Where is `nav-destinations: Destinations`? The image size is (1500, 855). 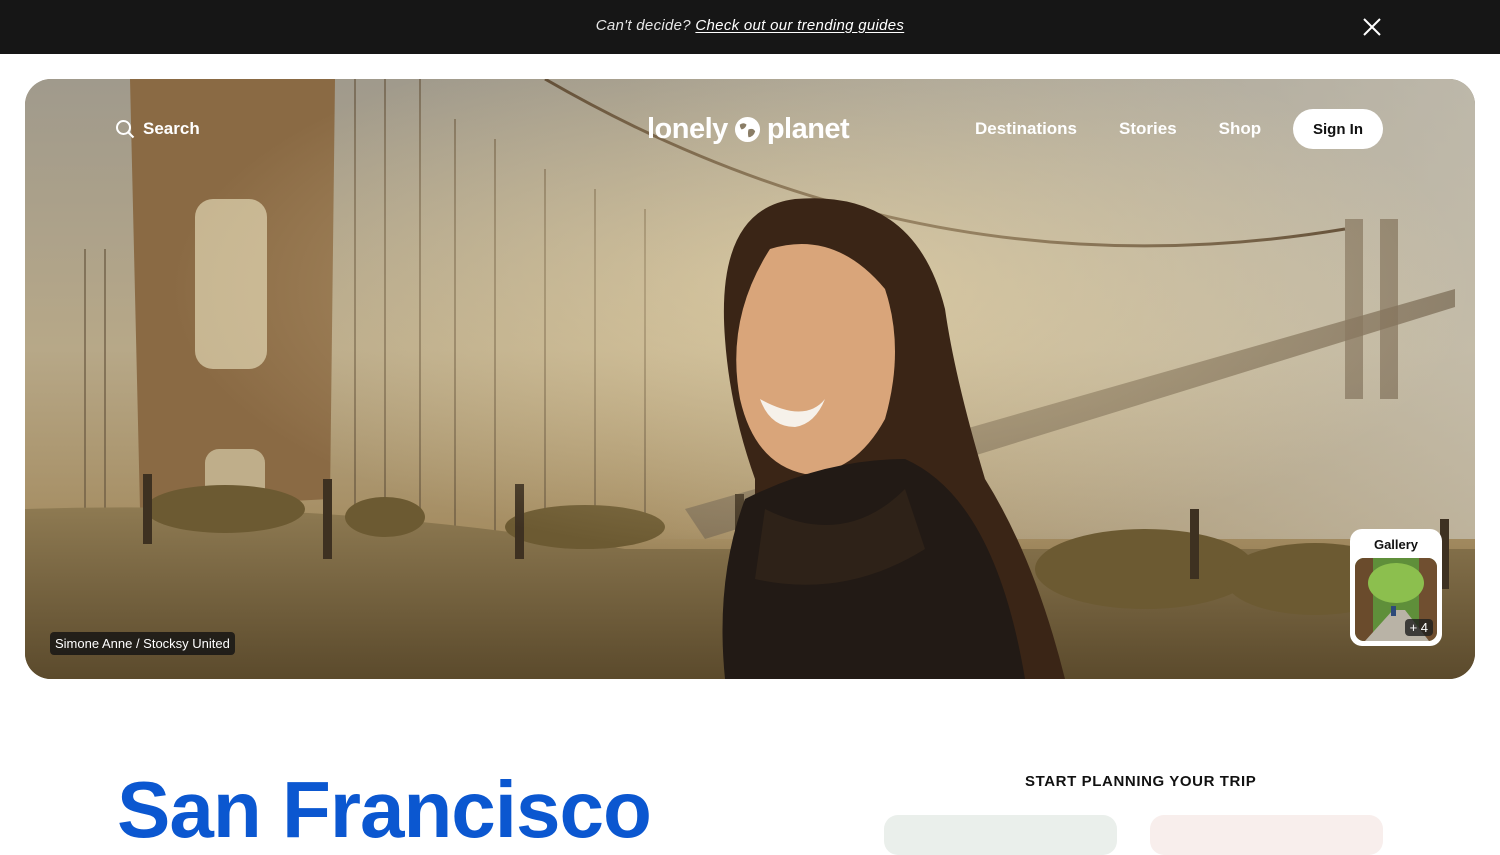 nav-destinations: Destinations is located at coordinates (1026, 129).